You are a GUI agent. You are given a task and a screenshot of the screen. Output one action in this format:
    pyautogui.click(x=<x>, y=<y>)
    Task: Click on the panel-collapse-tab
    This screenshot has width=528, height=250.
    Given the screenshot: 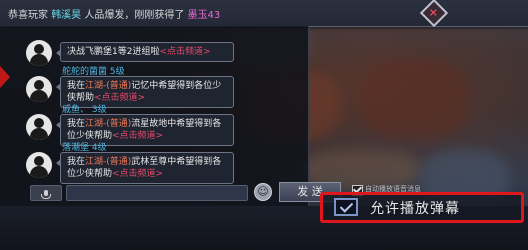 What is the action you would take?
    pyautogui.click(x=5, y=77)
    